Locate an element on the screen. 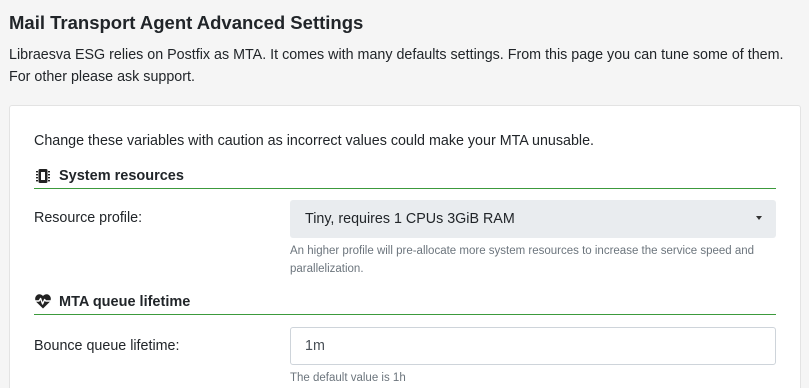 The height and width of the screenshot is (388, 809). section-title-queue-lifetime: MTA queue lifetime is located at coordinates (125, 301).